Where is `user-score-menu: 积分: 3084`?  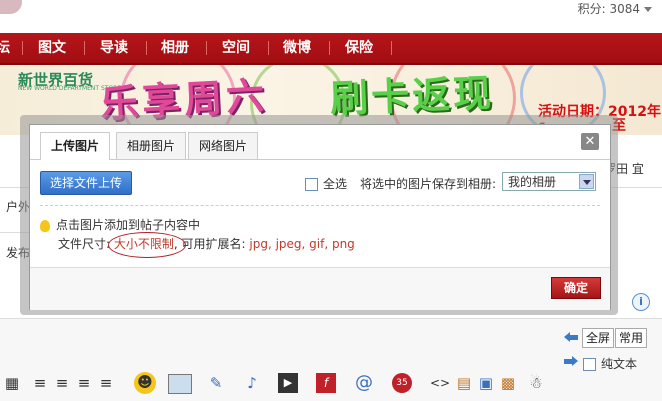
user-score-menu: 积分: 3084 is located at coordinates (615, 8).